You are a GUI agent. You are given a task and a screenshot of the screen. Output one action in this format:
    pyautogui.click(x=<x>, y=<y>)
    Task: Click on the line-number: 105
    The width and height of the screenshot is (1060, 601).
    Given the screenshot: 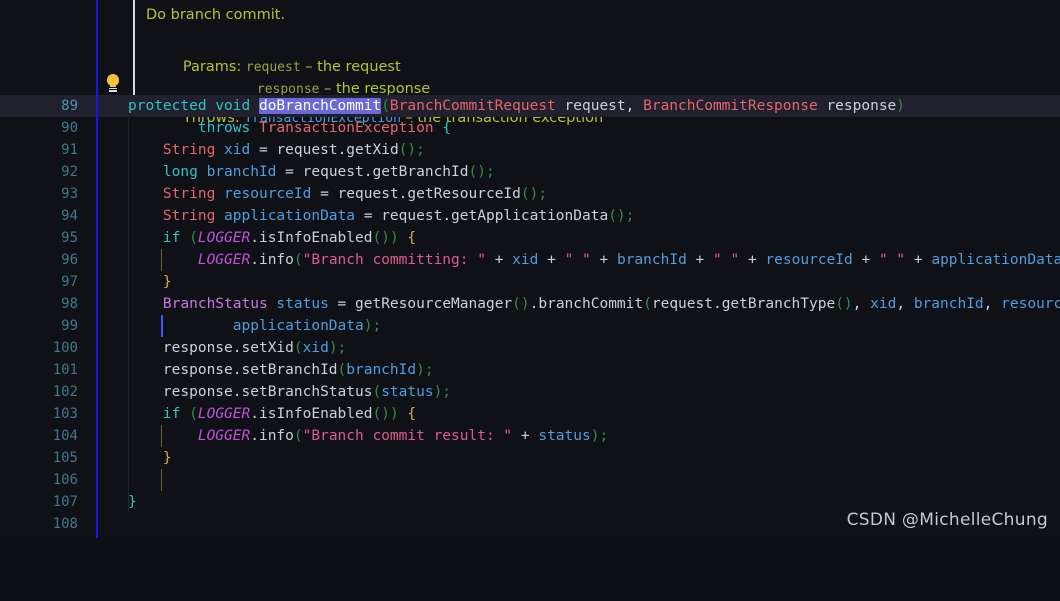 What is the action you would take?
    pyautogui.click(x=65, y=458)
    